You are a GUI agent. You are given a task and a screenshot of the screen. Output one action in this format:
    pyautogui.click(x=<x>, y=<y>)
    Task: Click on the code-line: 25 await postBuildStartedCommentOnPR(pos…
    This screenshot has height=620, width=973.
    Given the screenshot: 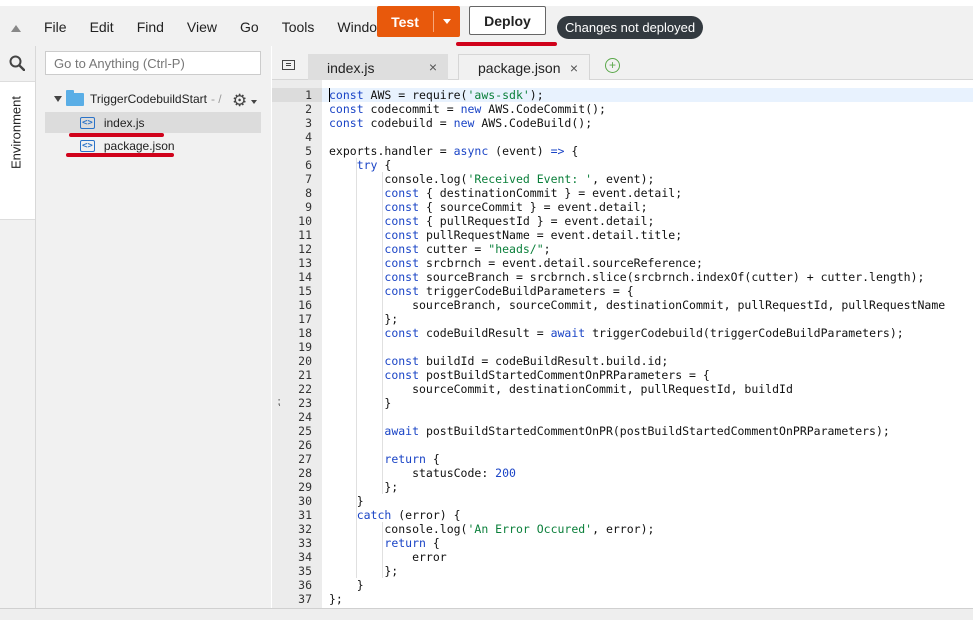 What is the action you would take?
    pyautogui.click(x=622, y=431)
    